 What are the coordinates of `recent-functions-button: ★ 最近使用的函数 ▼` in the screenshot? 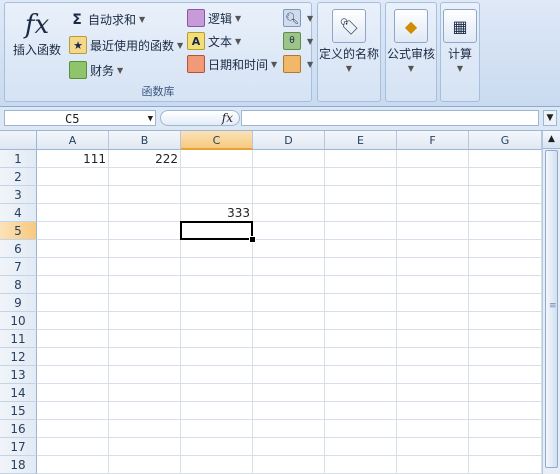 It's located at (126, 45).